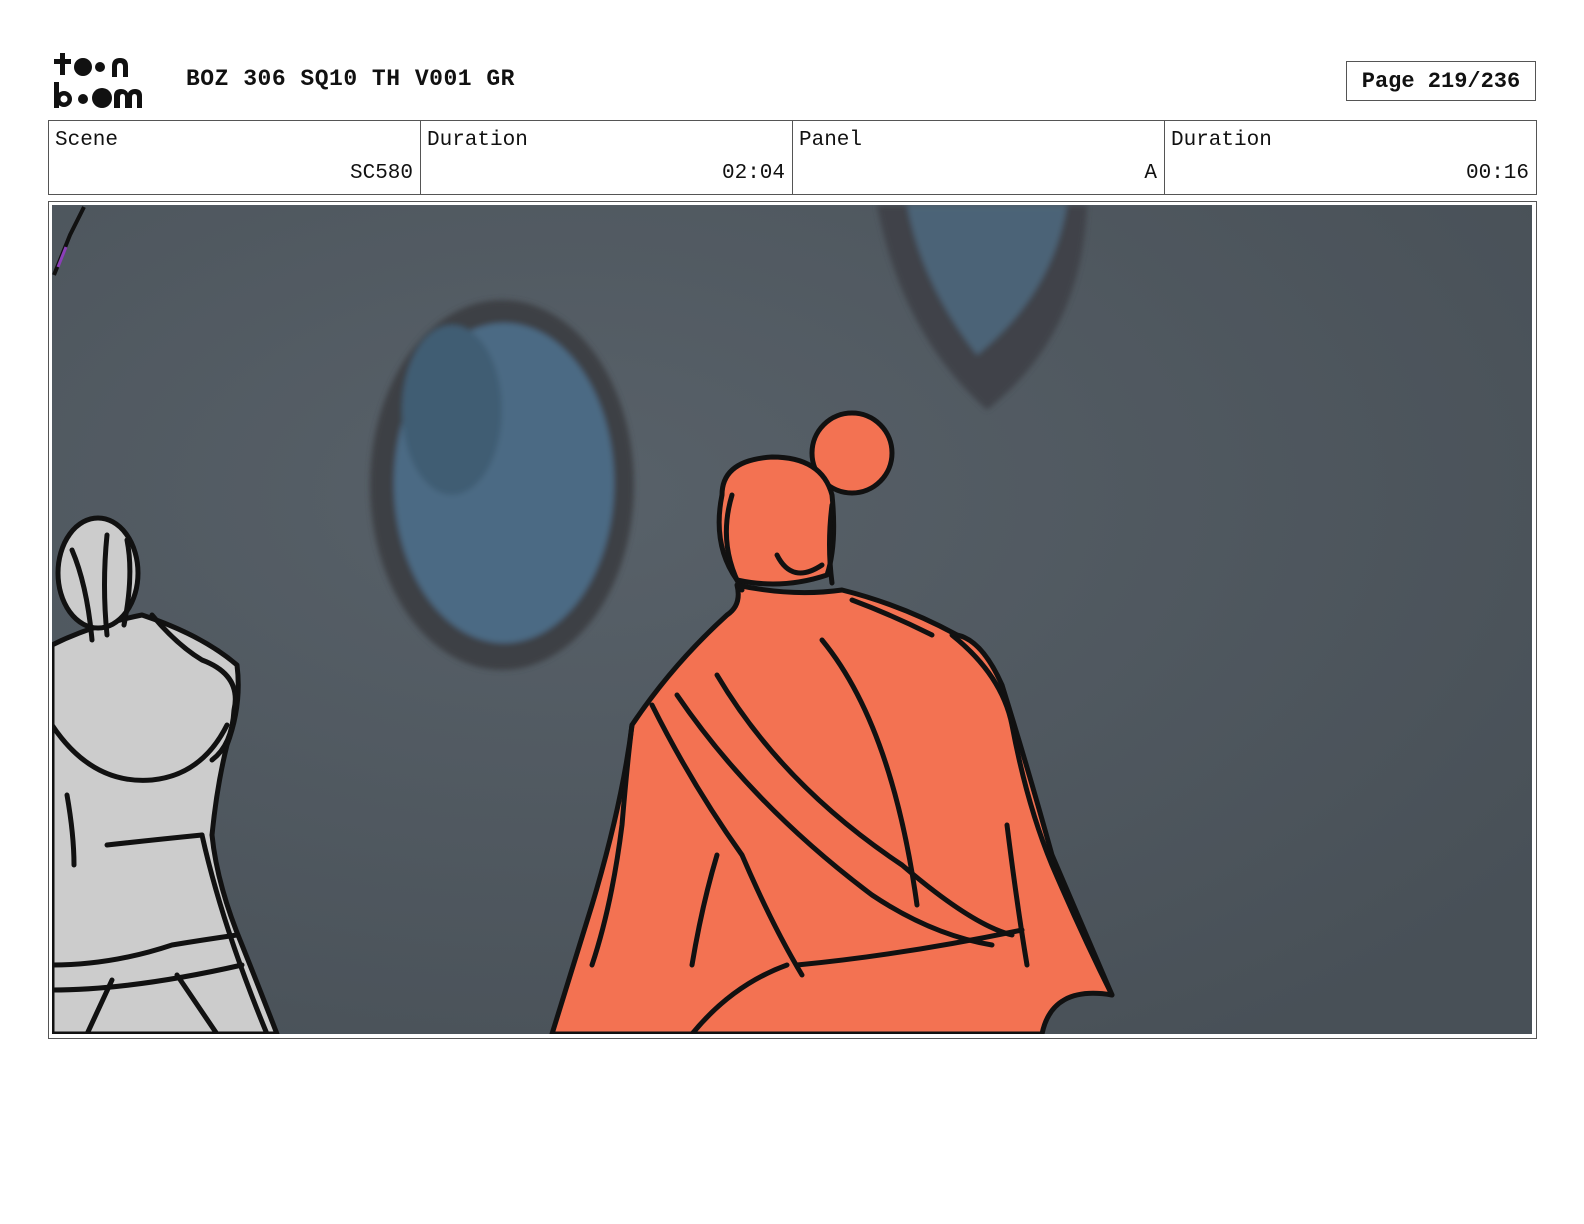  I want to click on panel-duration-value: 00:16, so click(1497, 173).